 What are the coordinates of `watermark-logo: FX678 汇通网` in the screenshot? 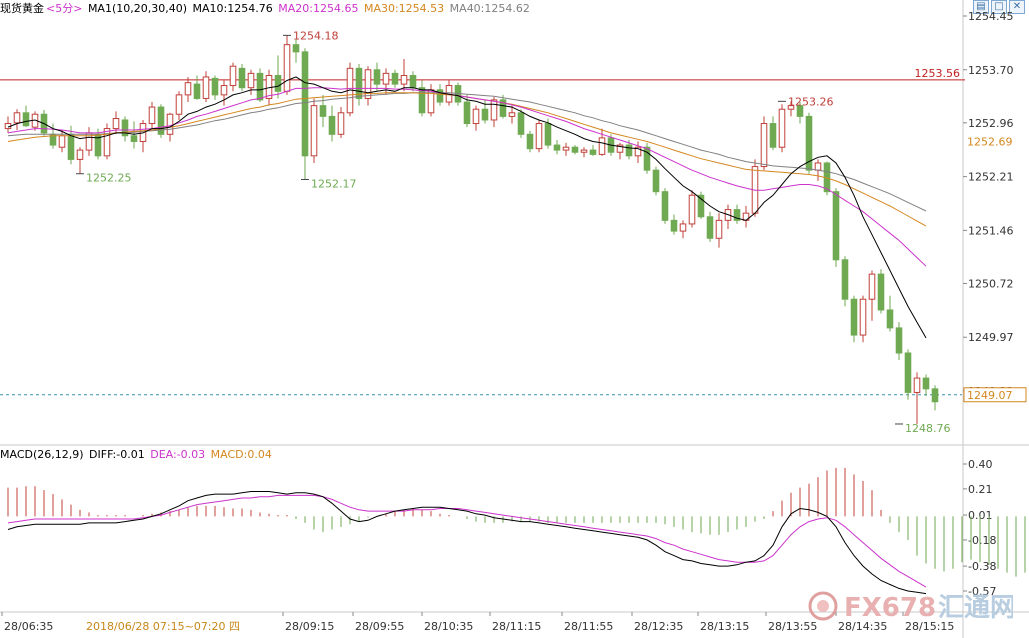 It's located at (910, 607).